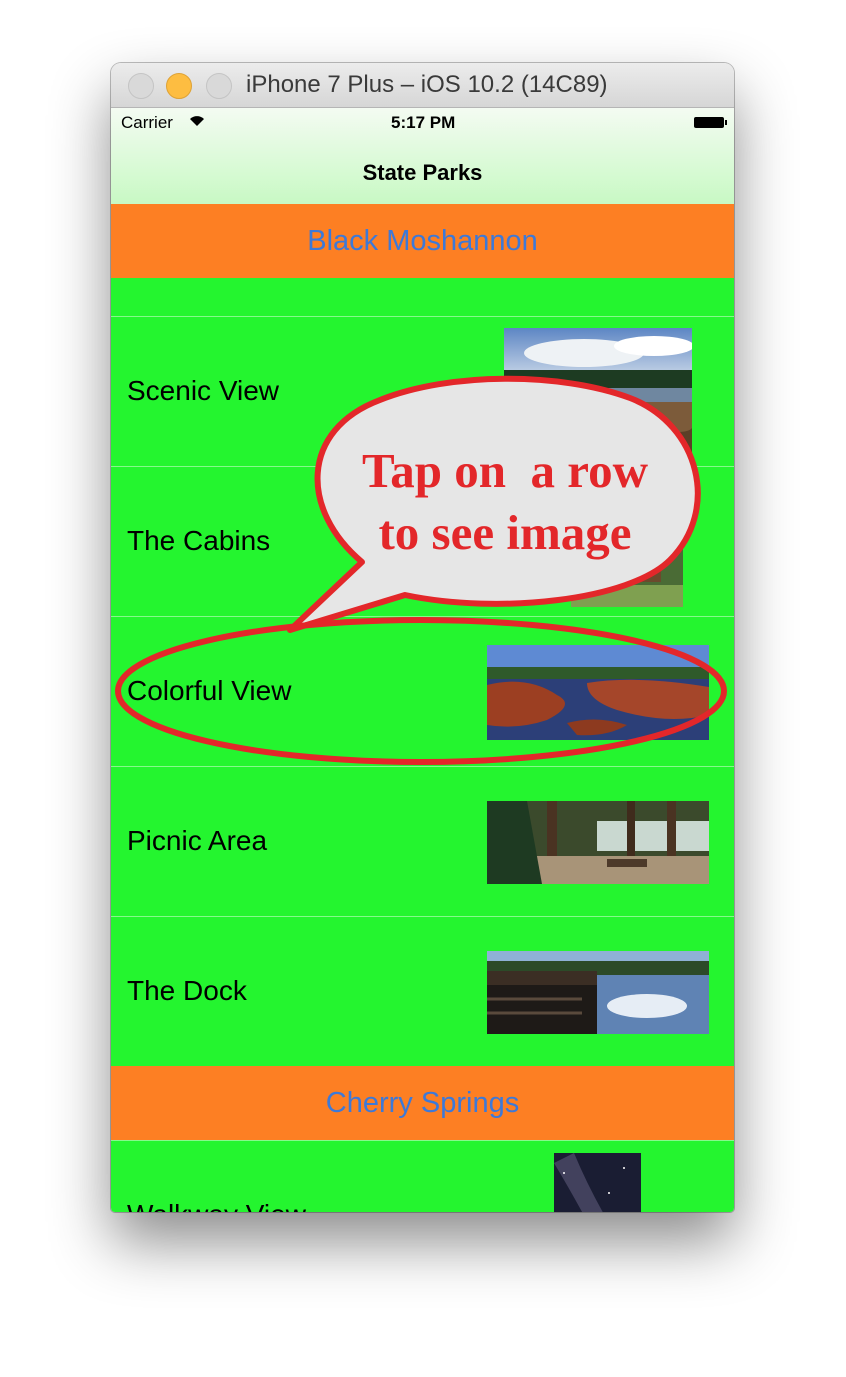 The height and width of the screenshot is (1377, 846). What do you see at coordinates (422, 241) in the screenshot?
I see `section-header-black-moshannon: Black Moshannon` at bounding box center [422, 241].